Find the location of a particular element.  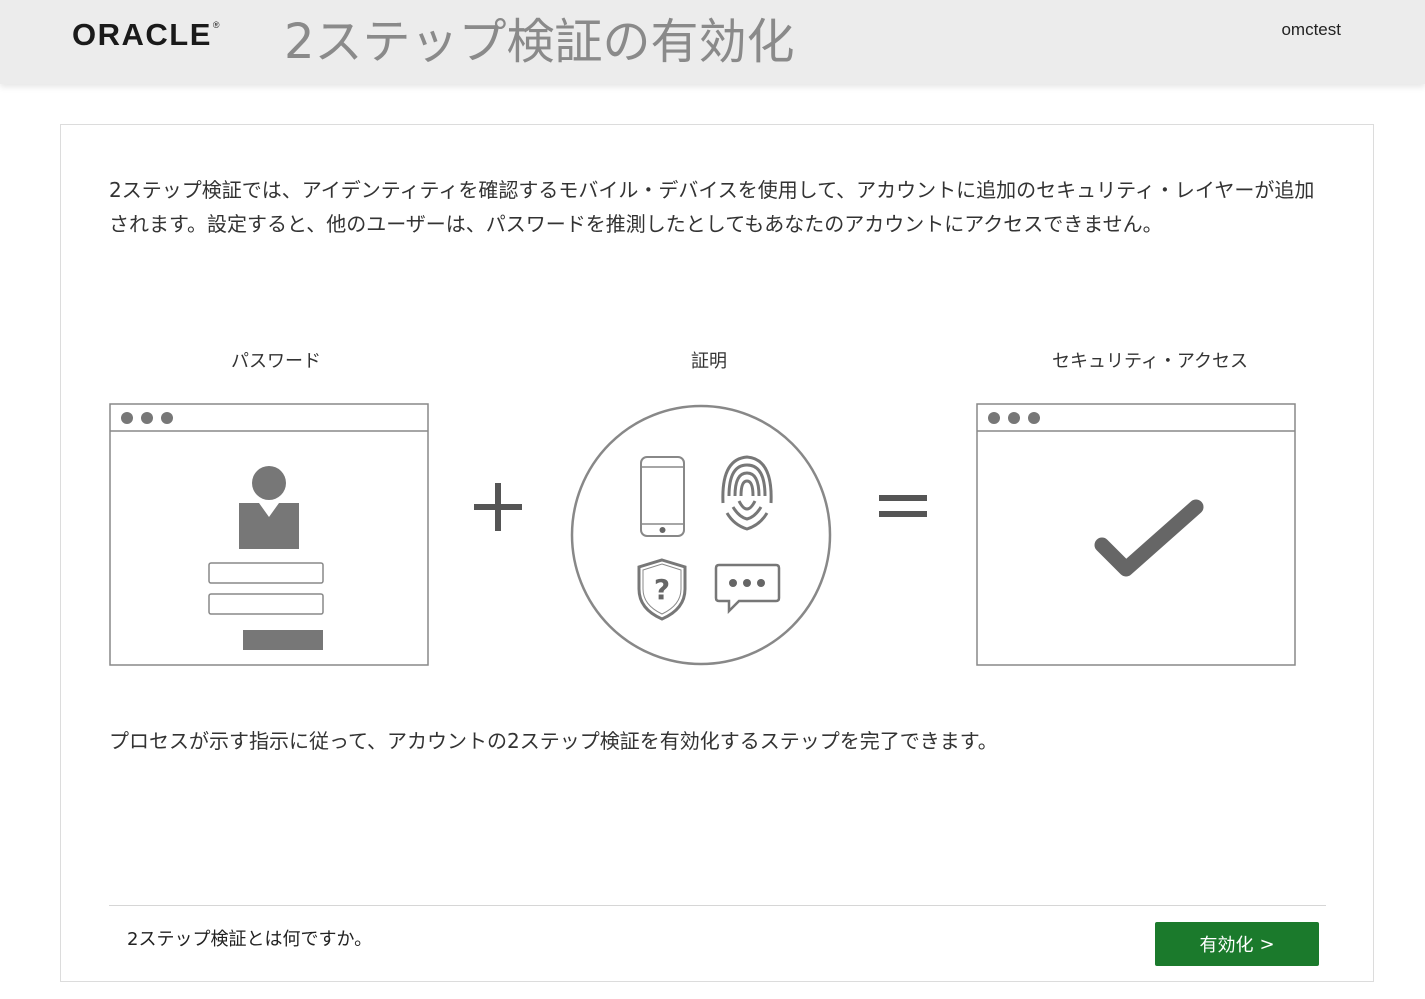

verification-methods-illustration: ? is located at coordinates (701, 535).